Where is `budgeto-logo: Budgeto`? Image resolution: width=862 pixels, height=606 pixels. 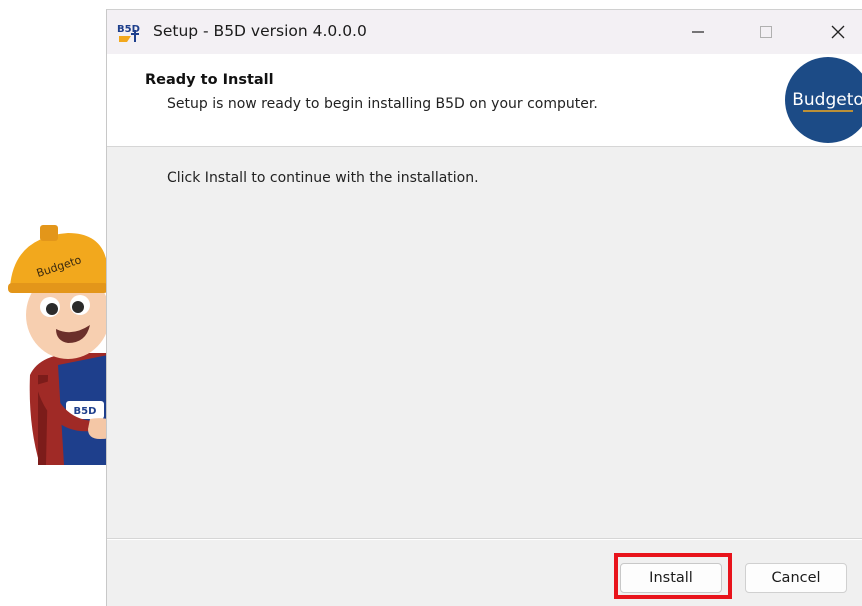 budgeto-logo: Budgeto is located at coordinates (823, 100).